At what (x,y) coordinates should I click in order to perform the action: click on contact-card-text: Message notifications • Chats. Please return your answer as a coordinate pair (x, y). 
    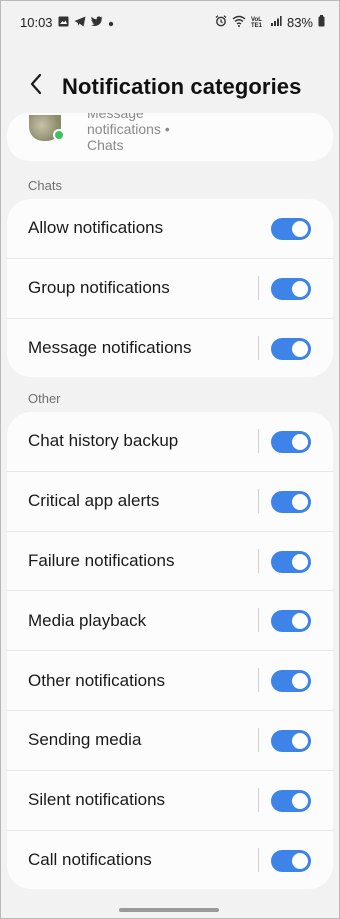
    Looking at the image, I should click on (128, 133).